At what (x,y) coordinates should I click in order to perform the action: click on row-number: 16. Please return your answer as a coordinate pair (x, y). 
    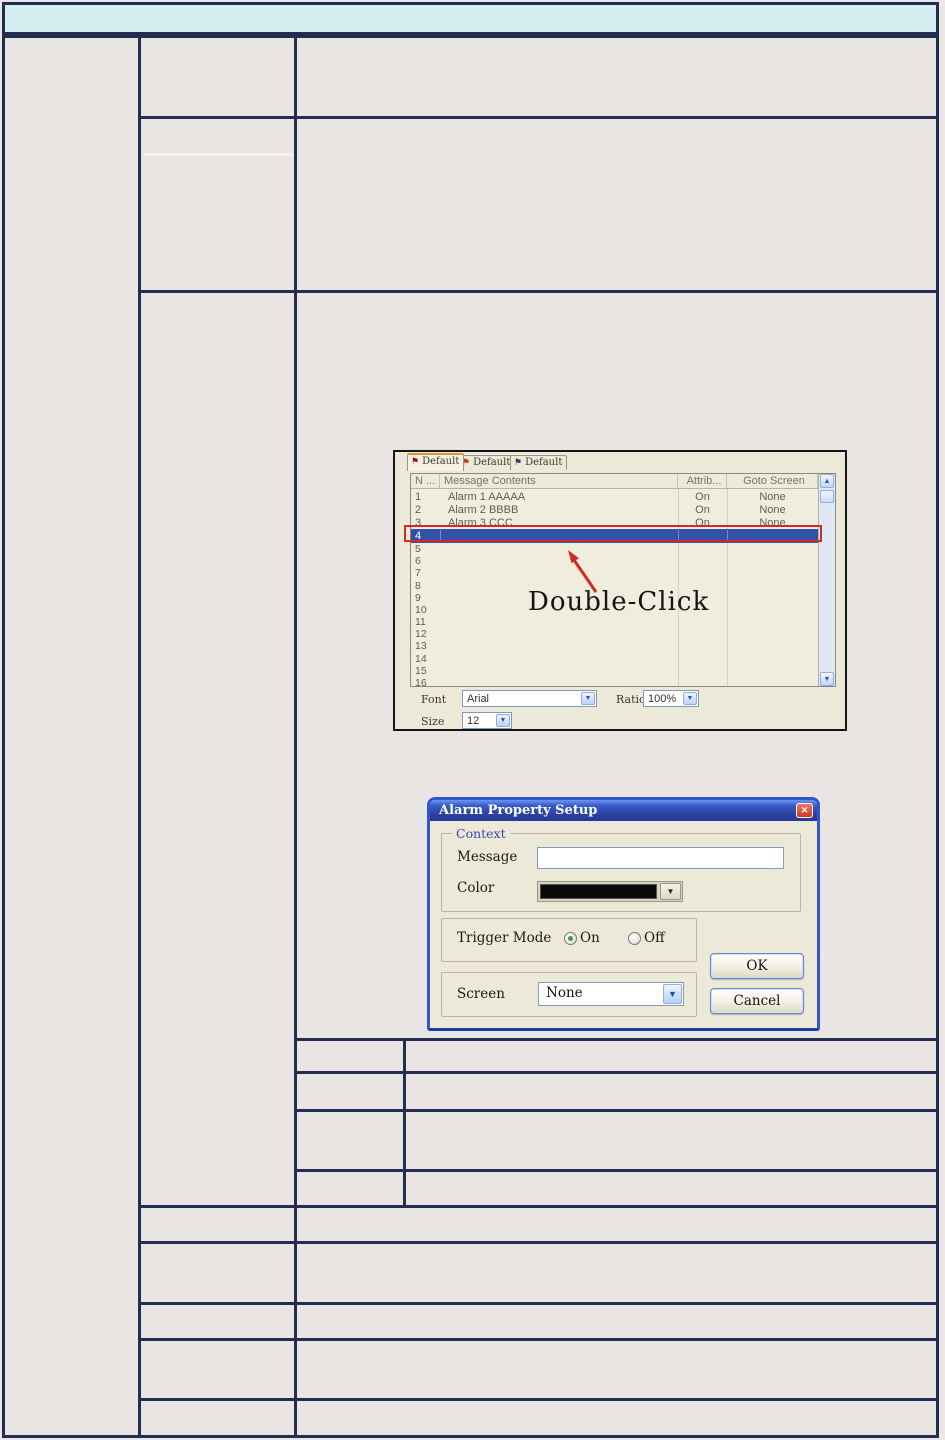
    Looking at the image, I should click on (421, 682).